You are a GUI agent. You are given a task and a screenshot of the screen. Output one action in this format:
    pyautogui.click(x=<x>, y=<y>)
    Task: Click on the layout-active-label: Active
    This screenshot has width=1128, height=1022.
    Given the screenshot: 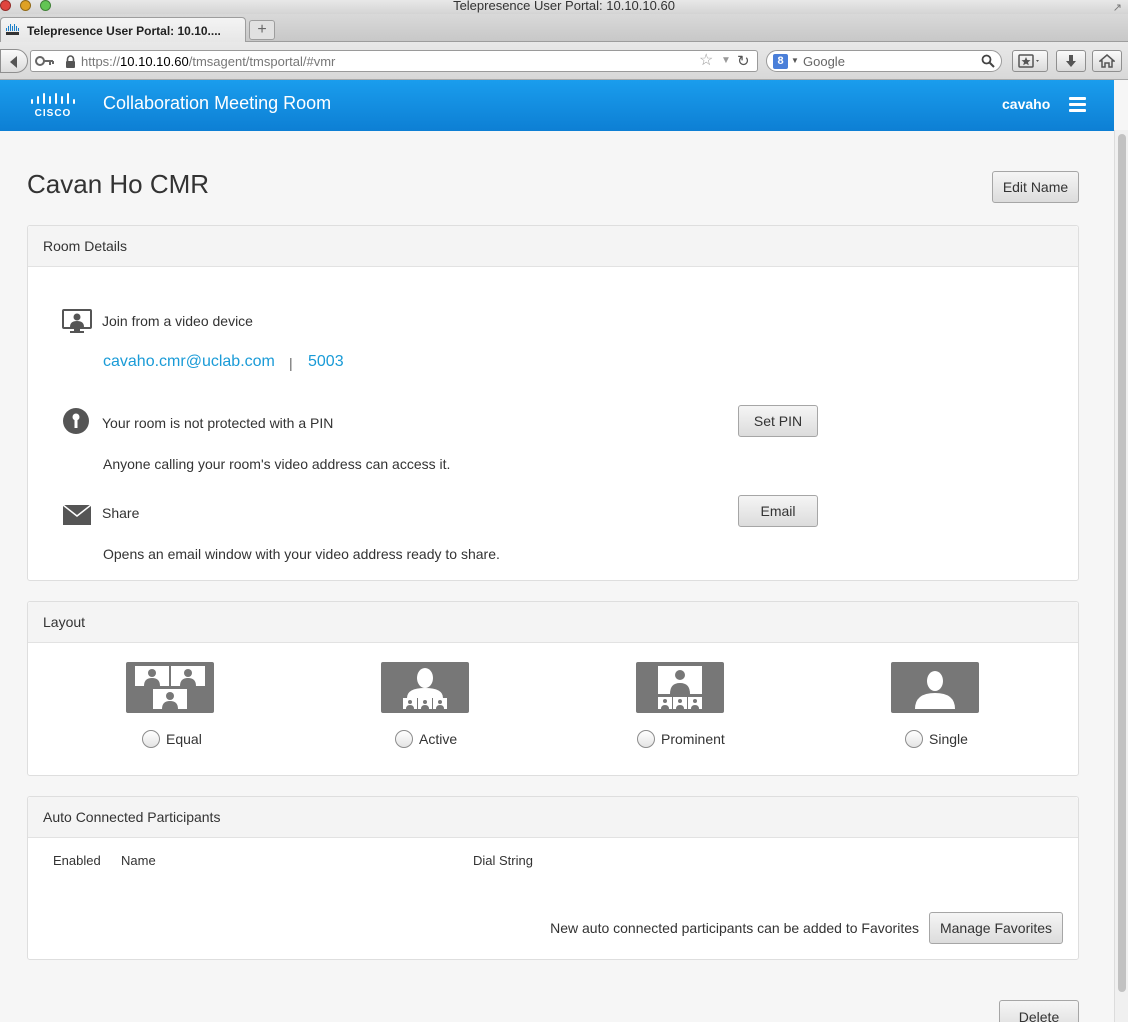 What is the action you would take?
    pyautogui.click(x=438, y=739)
    